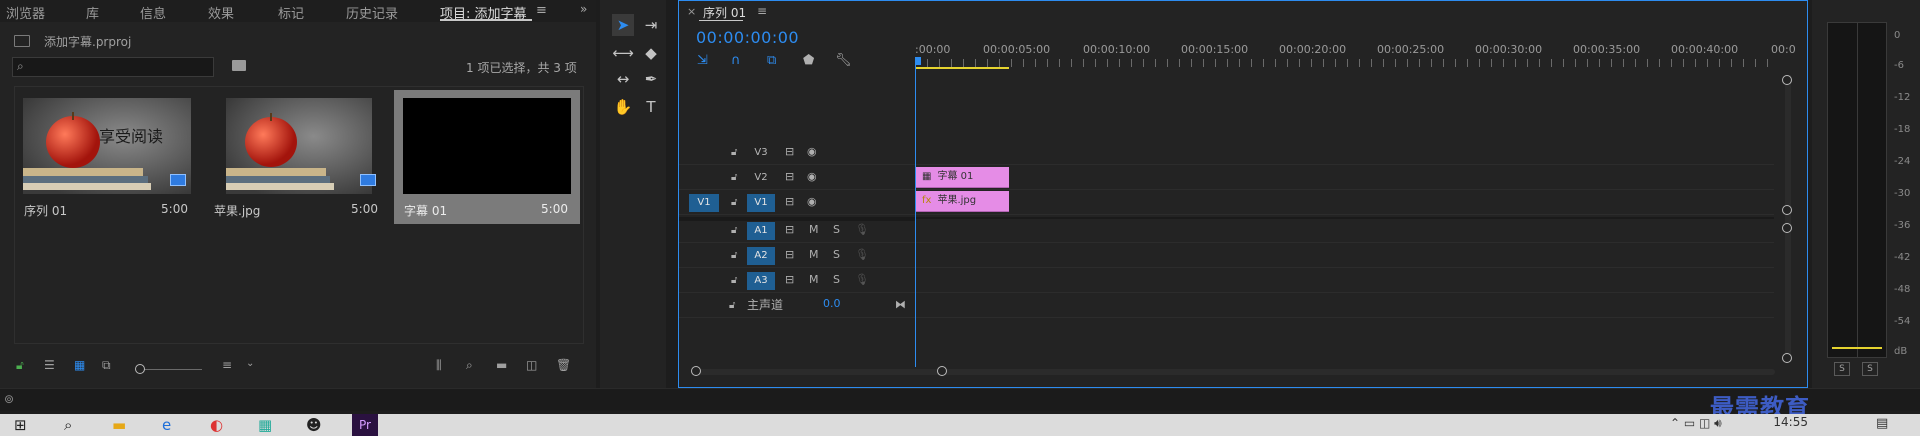  What do you see at coordinates (915, 214) in the screenshot?
I see `playhead-line` at bounding box center [915, 214].